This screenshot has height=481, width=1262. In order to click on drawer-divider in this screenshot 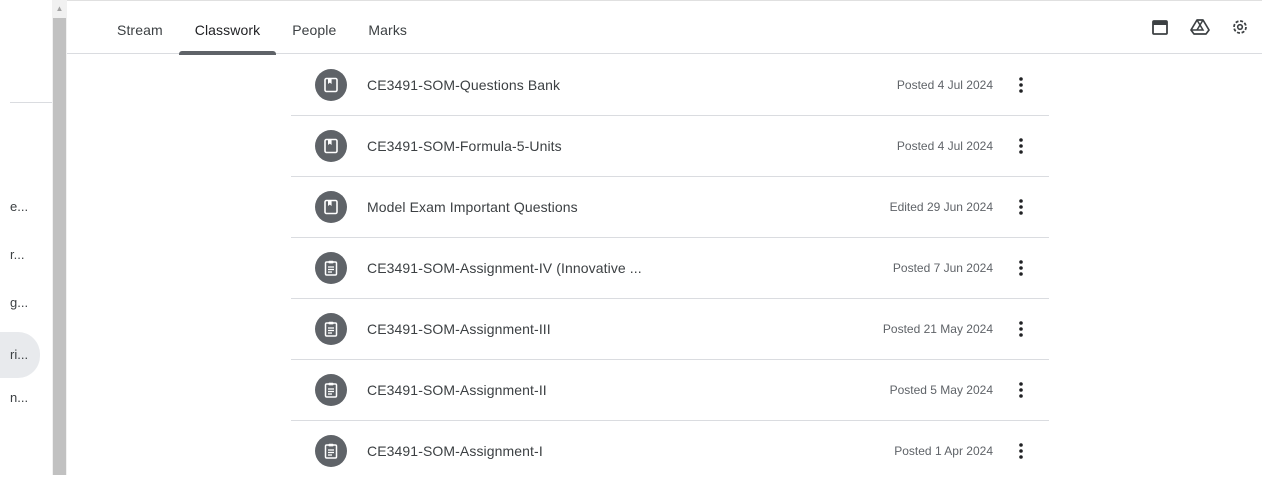, I will do `click(31, 102)`.